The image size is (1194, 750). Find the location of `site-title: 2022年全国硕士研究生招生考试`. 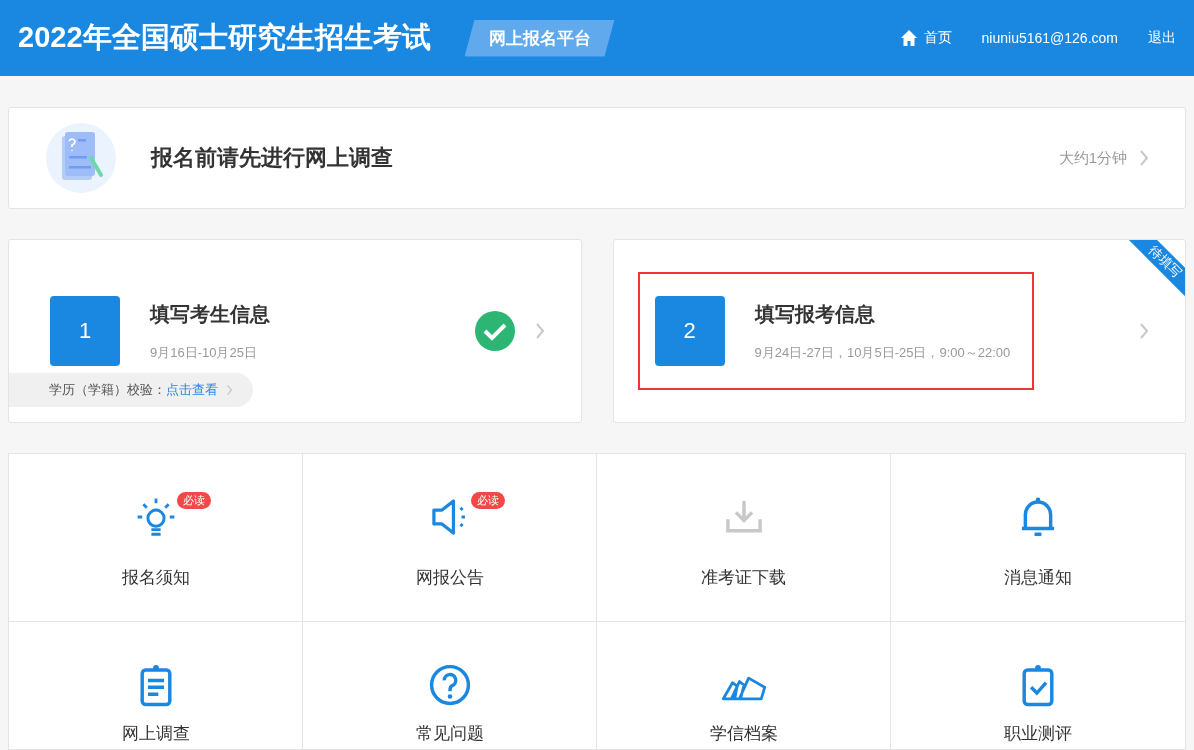

site-title: 2022年全国硕士研究生招生考试 is located at coordinates (224, 37).